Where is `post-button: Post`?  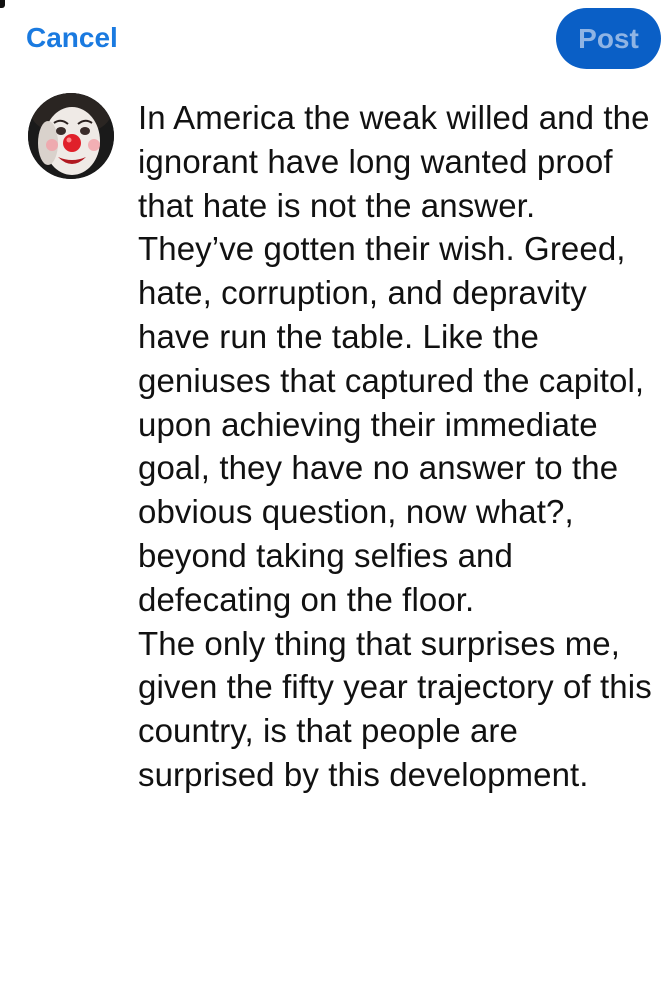 post-button: Post is located at coordinates (608, 38).